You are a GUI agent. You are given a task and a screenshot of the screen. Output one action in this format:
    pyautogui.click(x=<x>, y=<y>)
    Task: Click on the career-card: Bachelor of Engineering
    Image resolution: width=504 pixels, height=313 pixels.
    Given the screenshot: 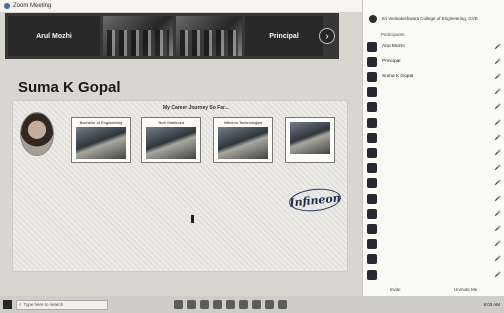 What is the action you would take?
    pyautogui.click(x=101, y=140)
    